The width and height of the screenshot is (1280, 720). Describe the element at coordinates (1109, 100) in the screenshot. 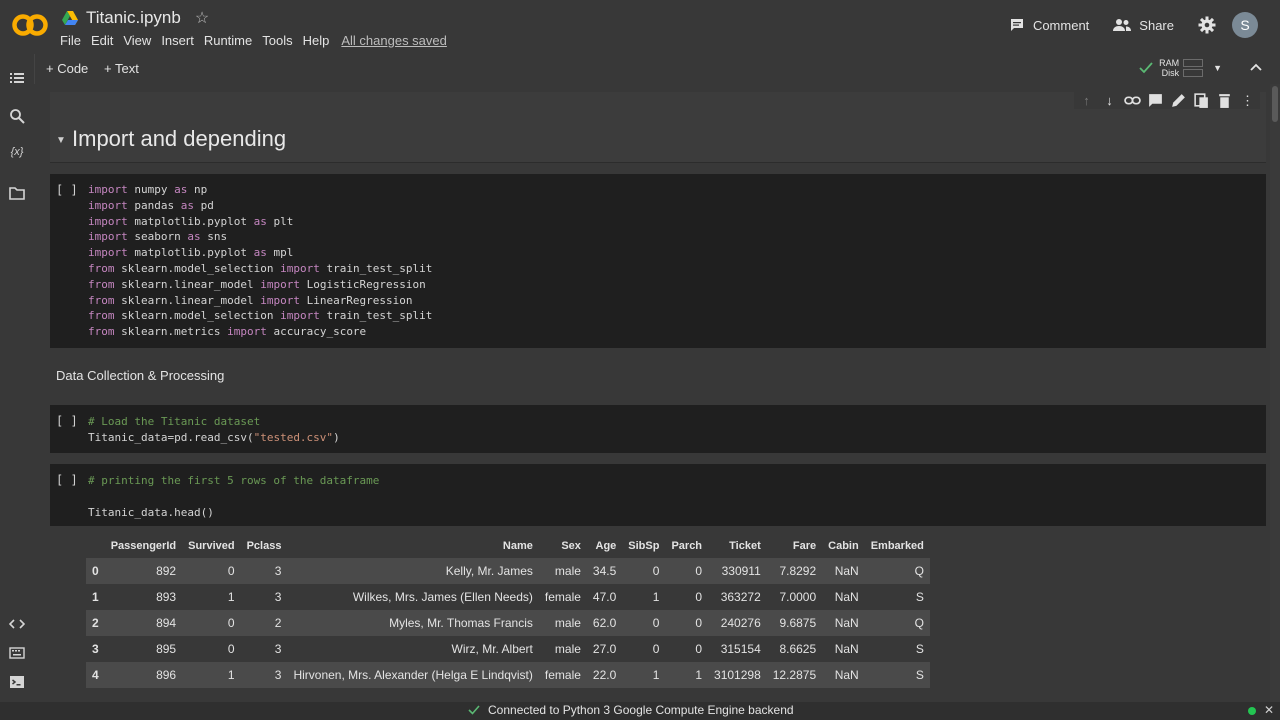

I see `move-down-icon: ↓` at that location.